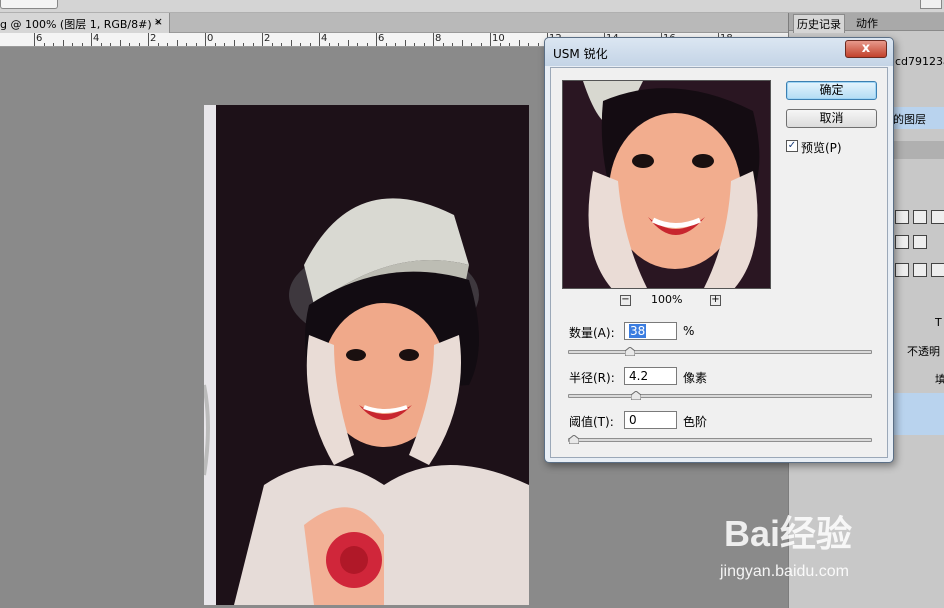 The image size is (944, 608). Describe the element at coordinates (695, 378) in the screenshot. I see `radius-unit: 像素` at that location.